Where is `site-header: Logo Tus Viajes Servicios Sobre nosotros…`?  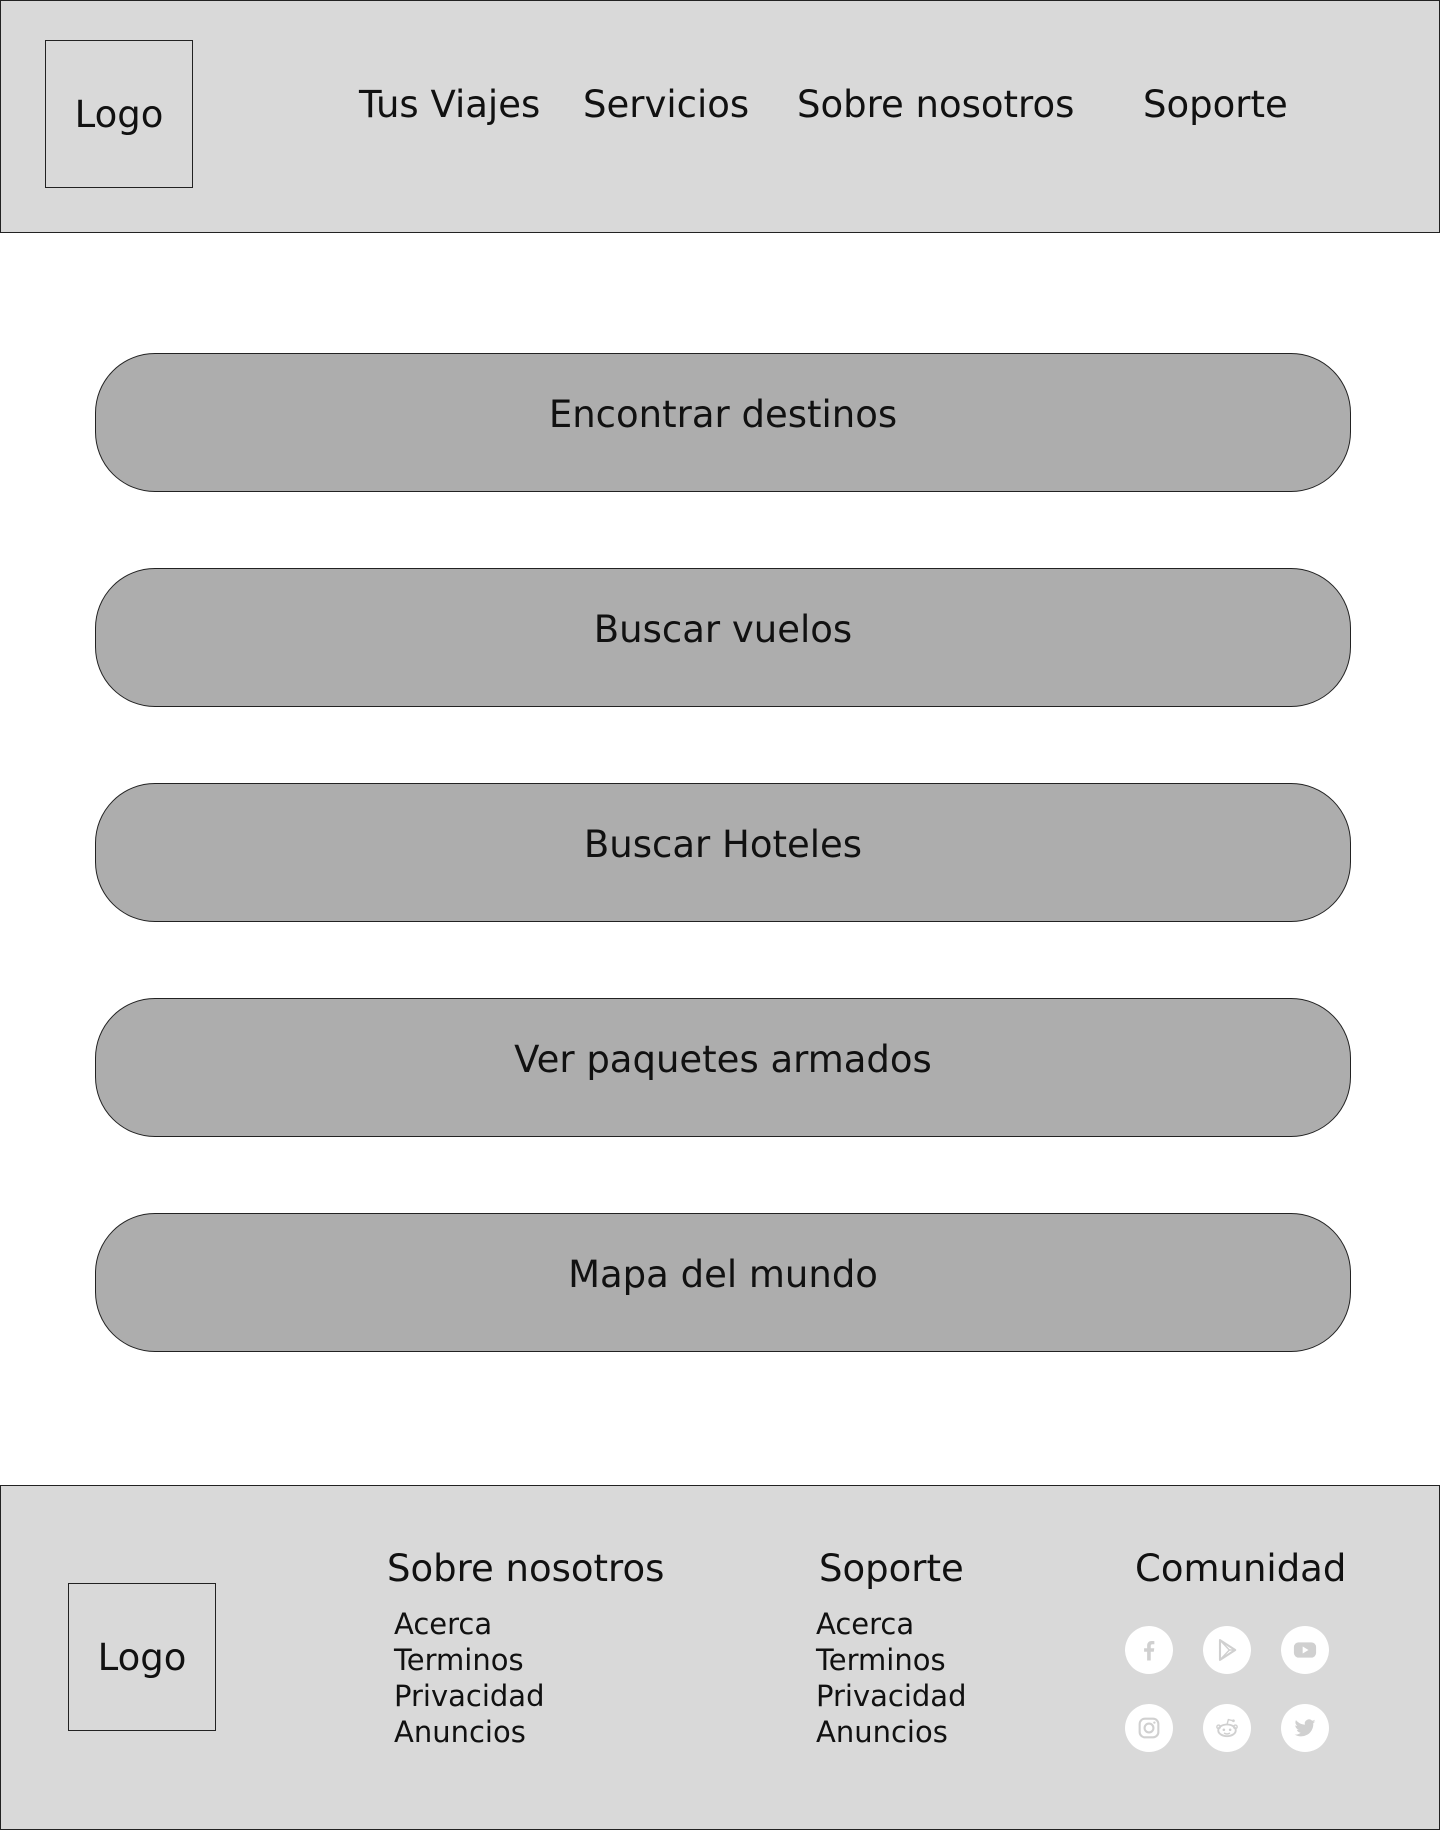 site-header: Logo Tus Viajes Servicios Sobre nosotros… is located at coordinates (720, 116).